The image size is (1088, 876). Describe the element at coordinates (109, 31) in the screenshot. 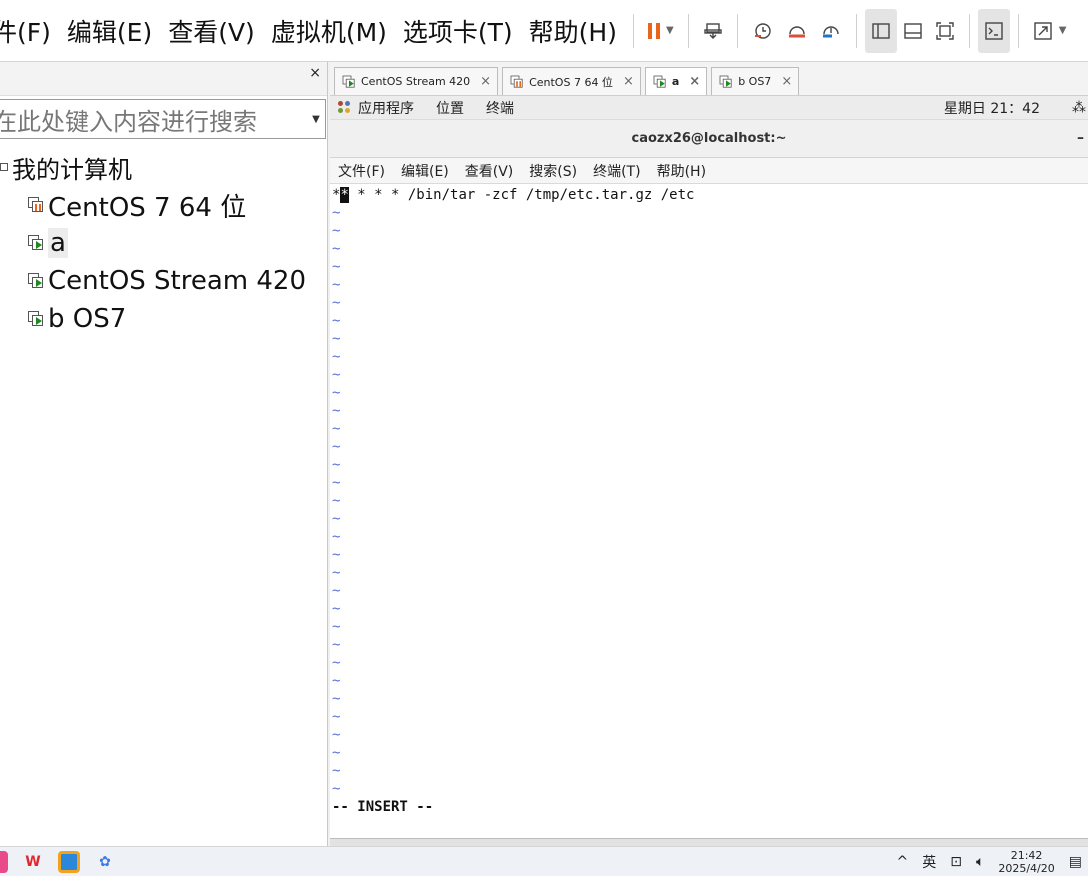

I see `menu-edit: 编辑(E)` at that location.